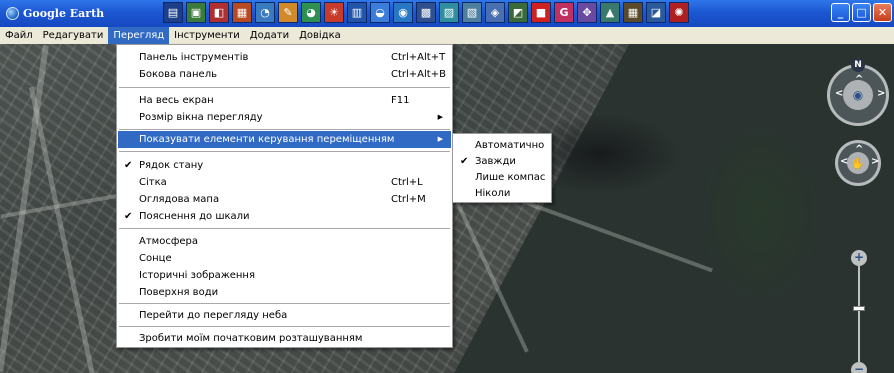 Image resolution: width=894 pixels, height=373 pixels. I want to click on road, so click(62, 229).